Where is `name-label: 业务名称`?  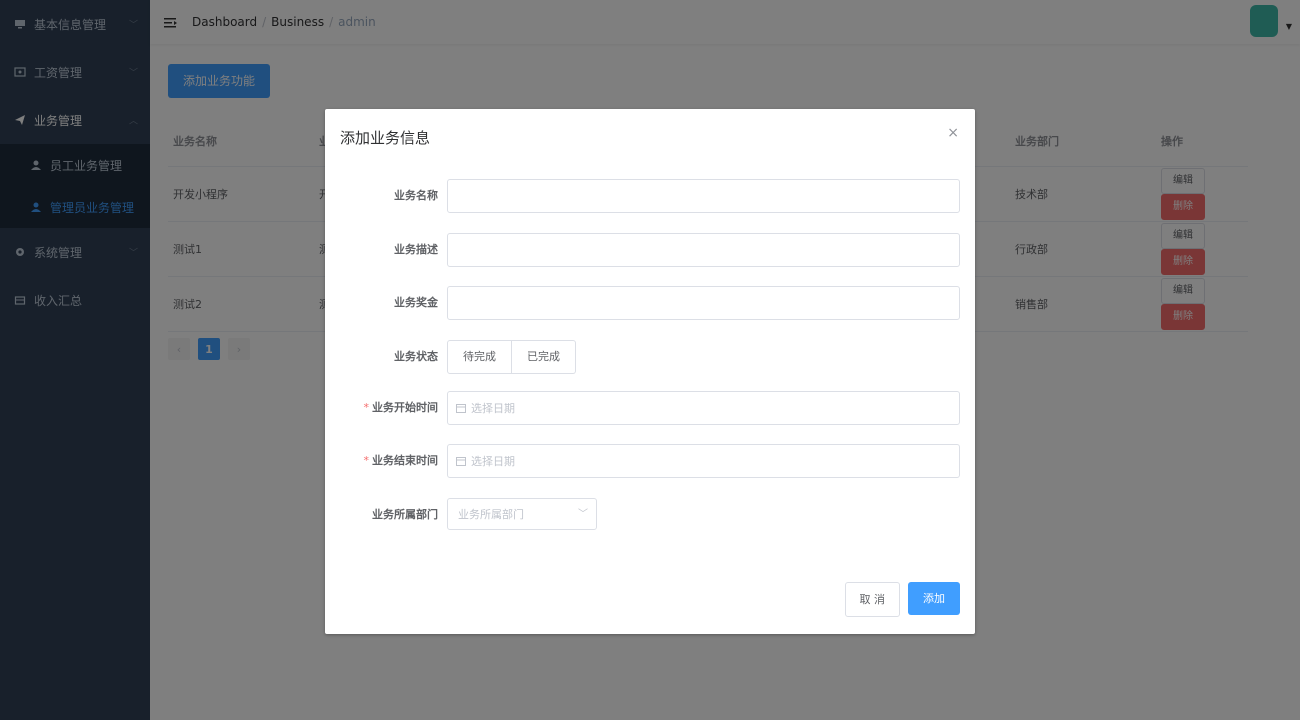 name-label: 业务名称 is located at coordinates (416, 195).